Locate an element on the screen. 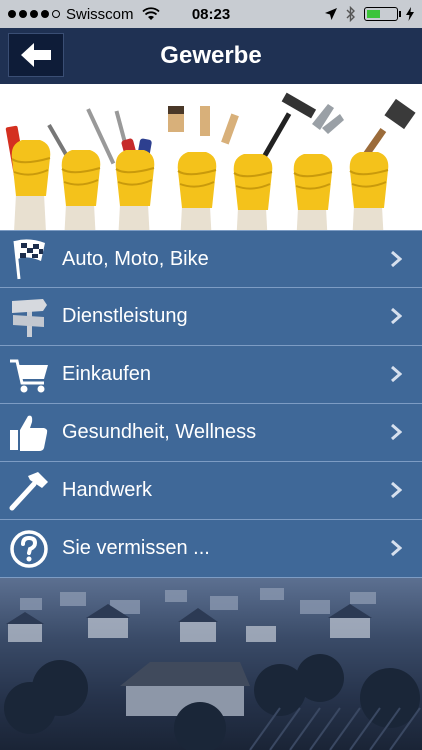  signal-strength-icon is located at coordinates (34, 14).